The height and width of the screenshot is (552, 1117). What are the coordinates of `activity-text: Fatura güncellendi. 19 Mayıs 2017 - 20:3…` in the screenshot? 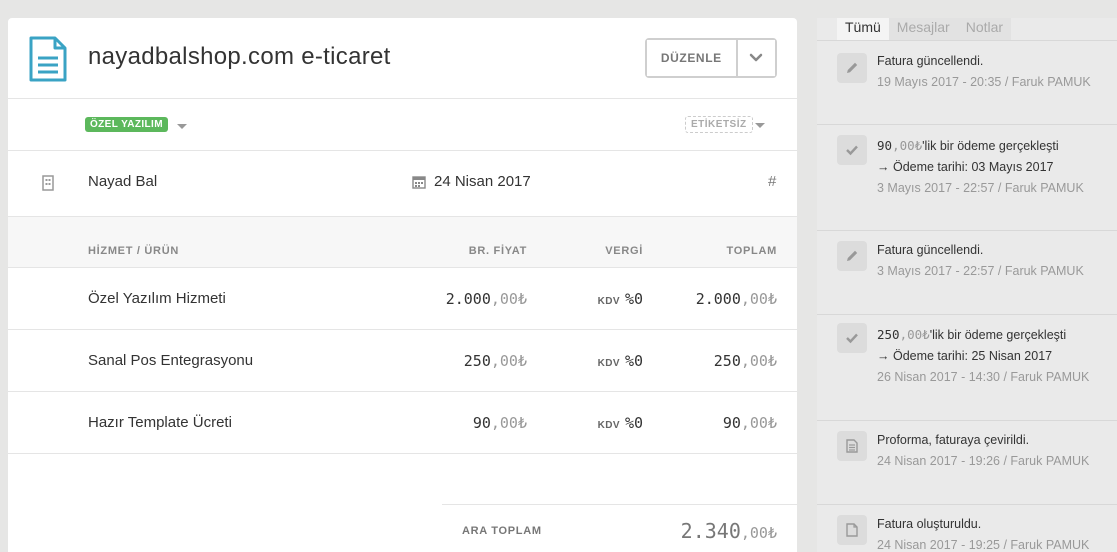 It's located at (984, 71).